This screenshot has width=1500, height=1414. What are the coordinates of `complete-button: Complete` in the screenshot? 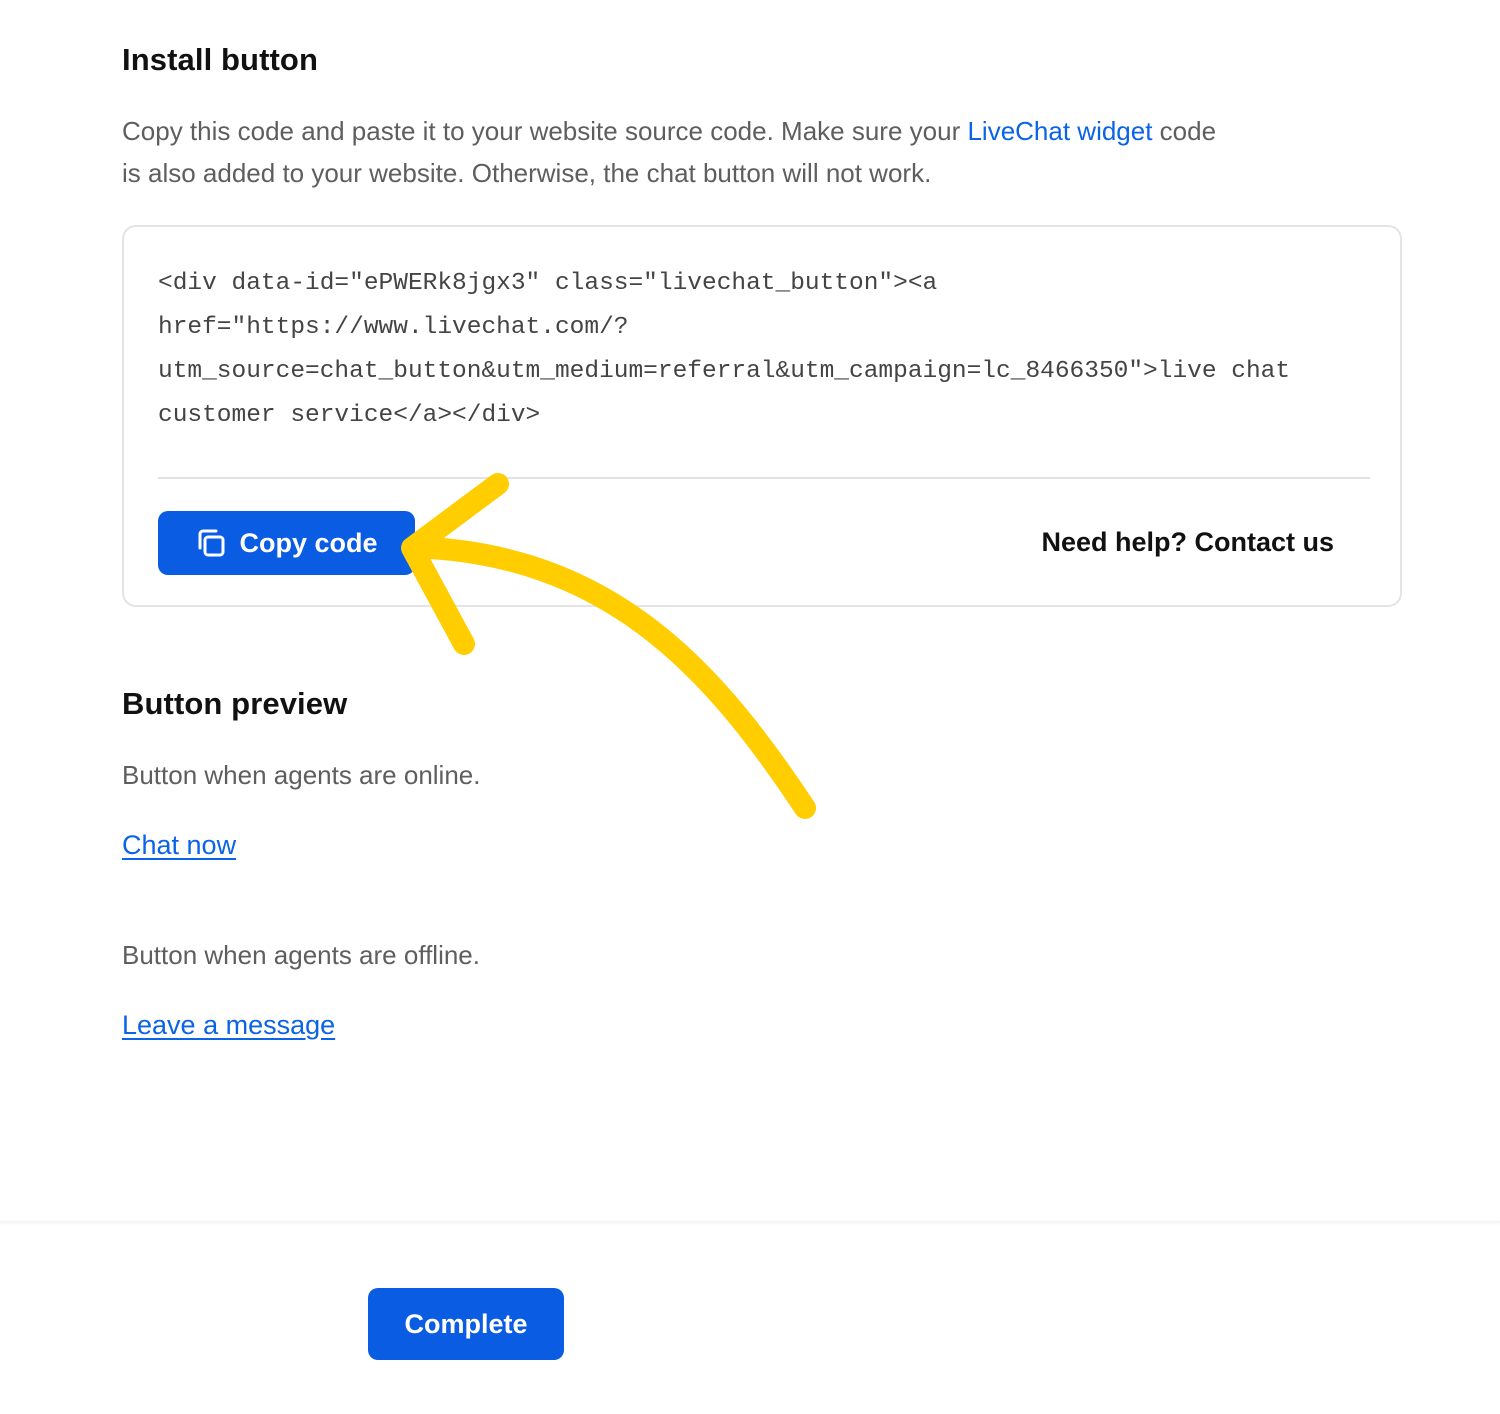 It's located at (466, 1324).